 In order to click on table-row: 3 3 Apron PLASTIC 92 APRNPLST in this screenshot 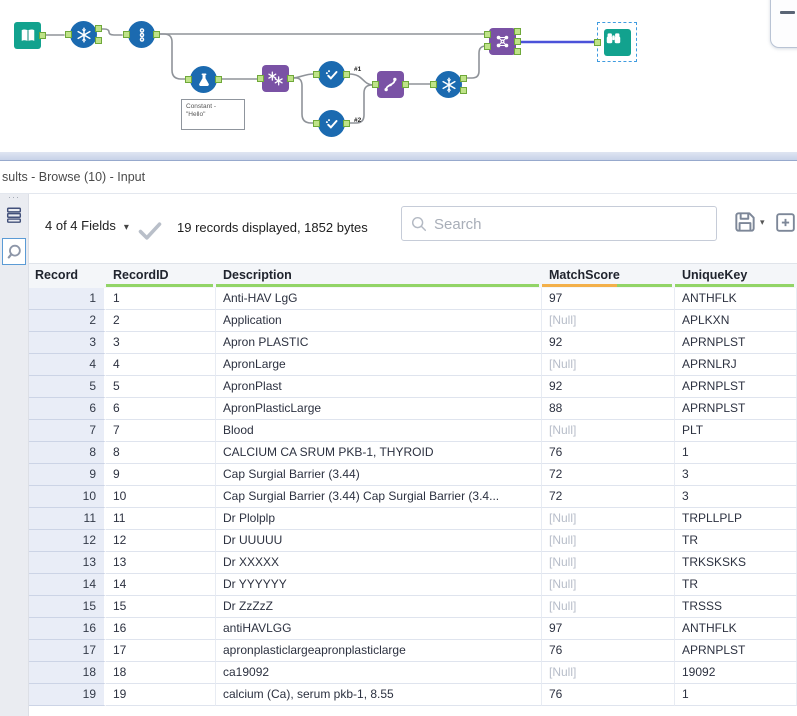, I will do `click(413, 343)`.